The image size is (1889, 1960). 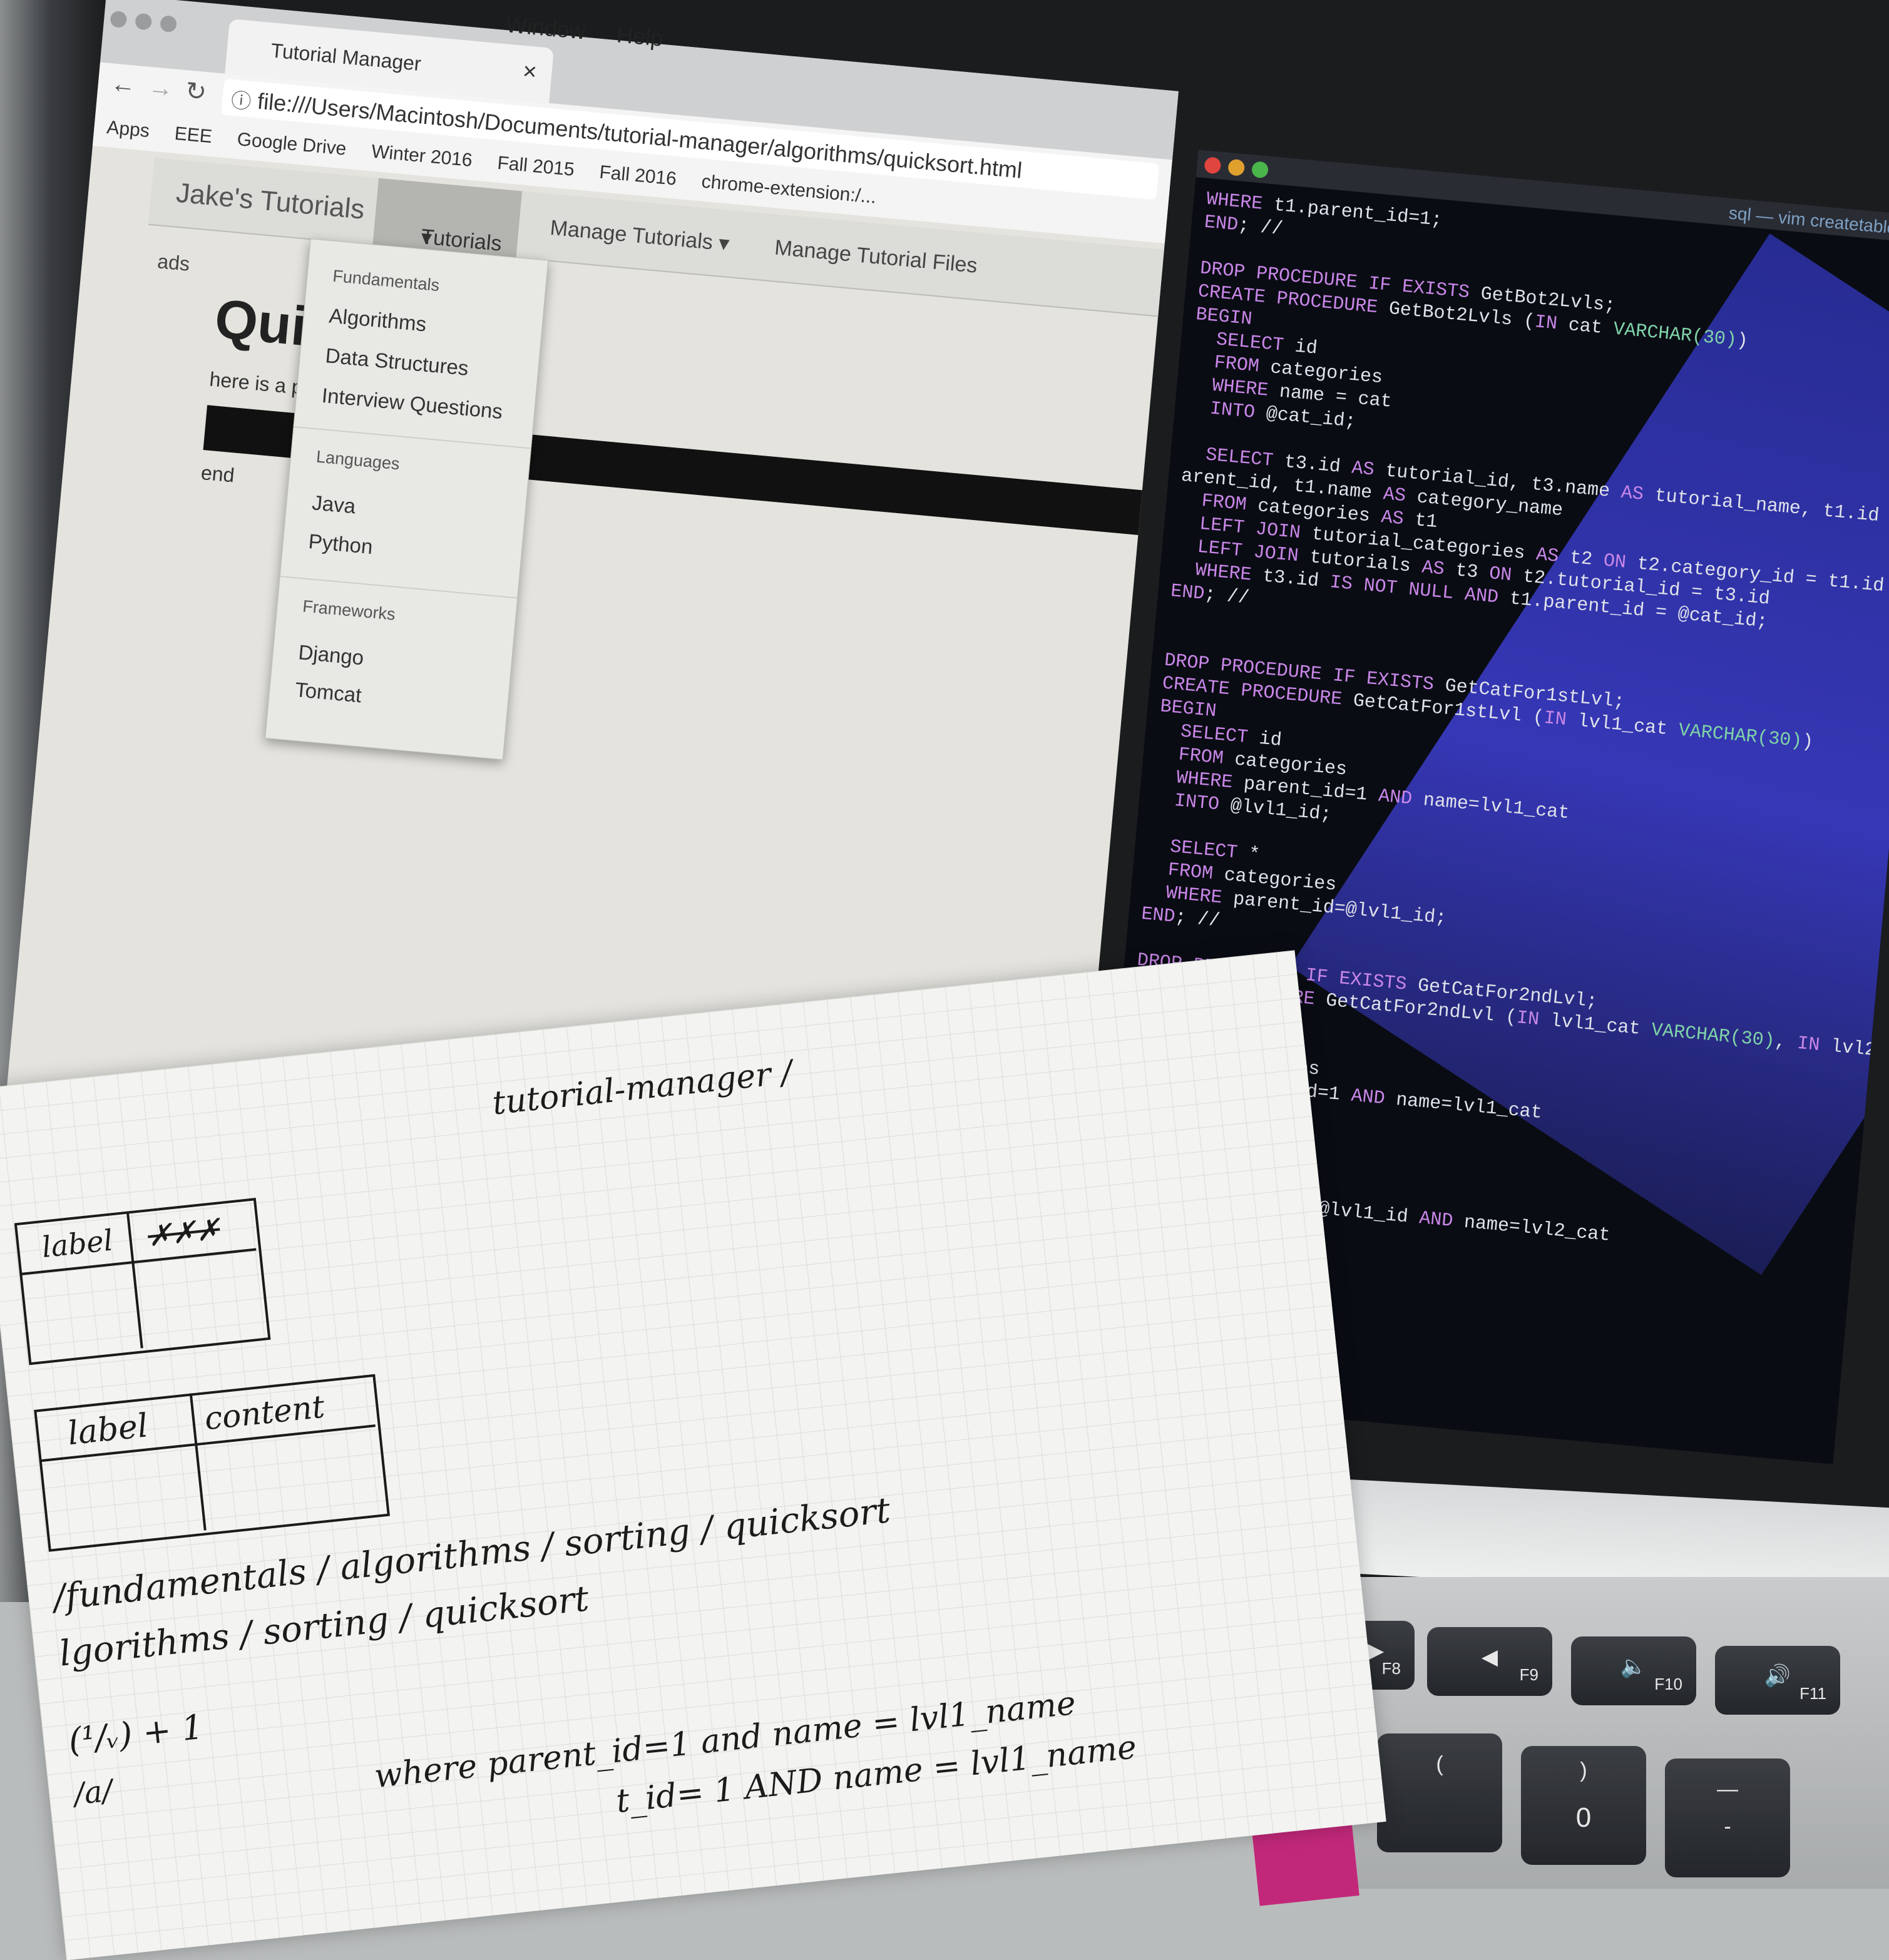 I want to click on key-label: -, so click(x=1727, y=1827).